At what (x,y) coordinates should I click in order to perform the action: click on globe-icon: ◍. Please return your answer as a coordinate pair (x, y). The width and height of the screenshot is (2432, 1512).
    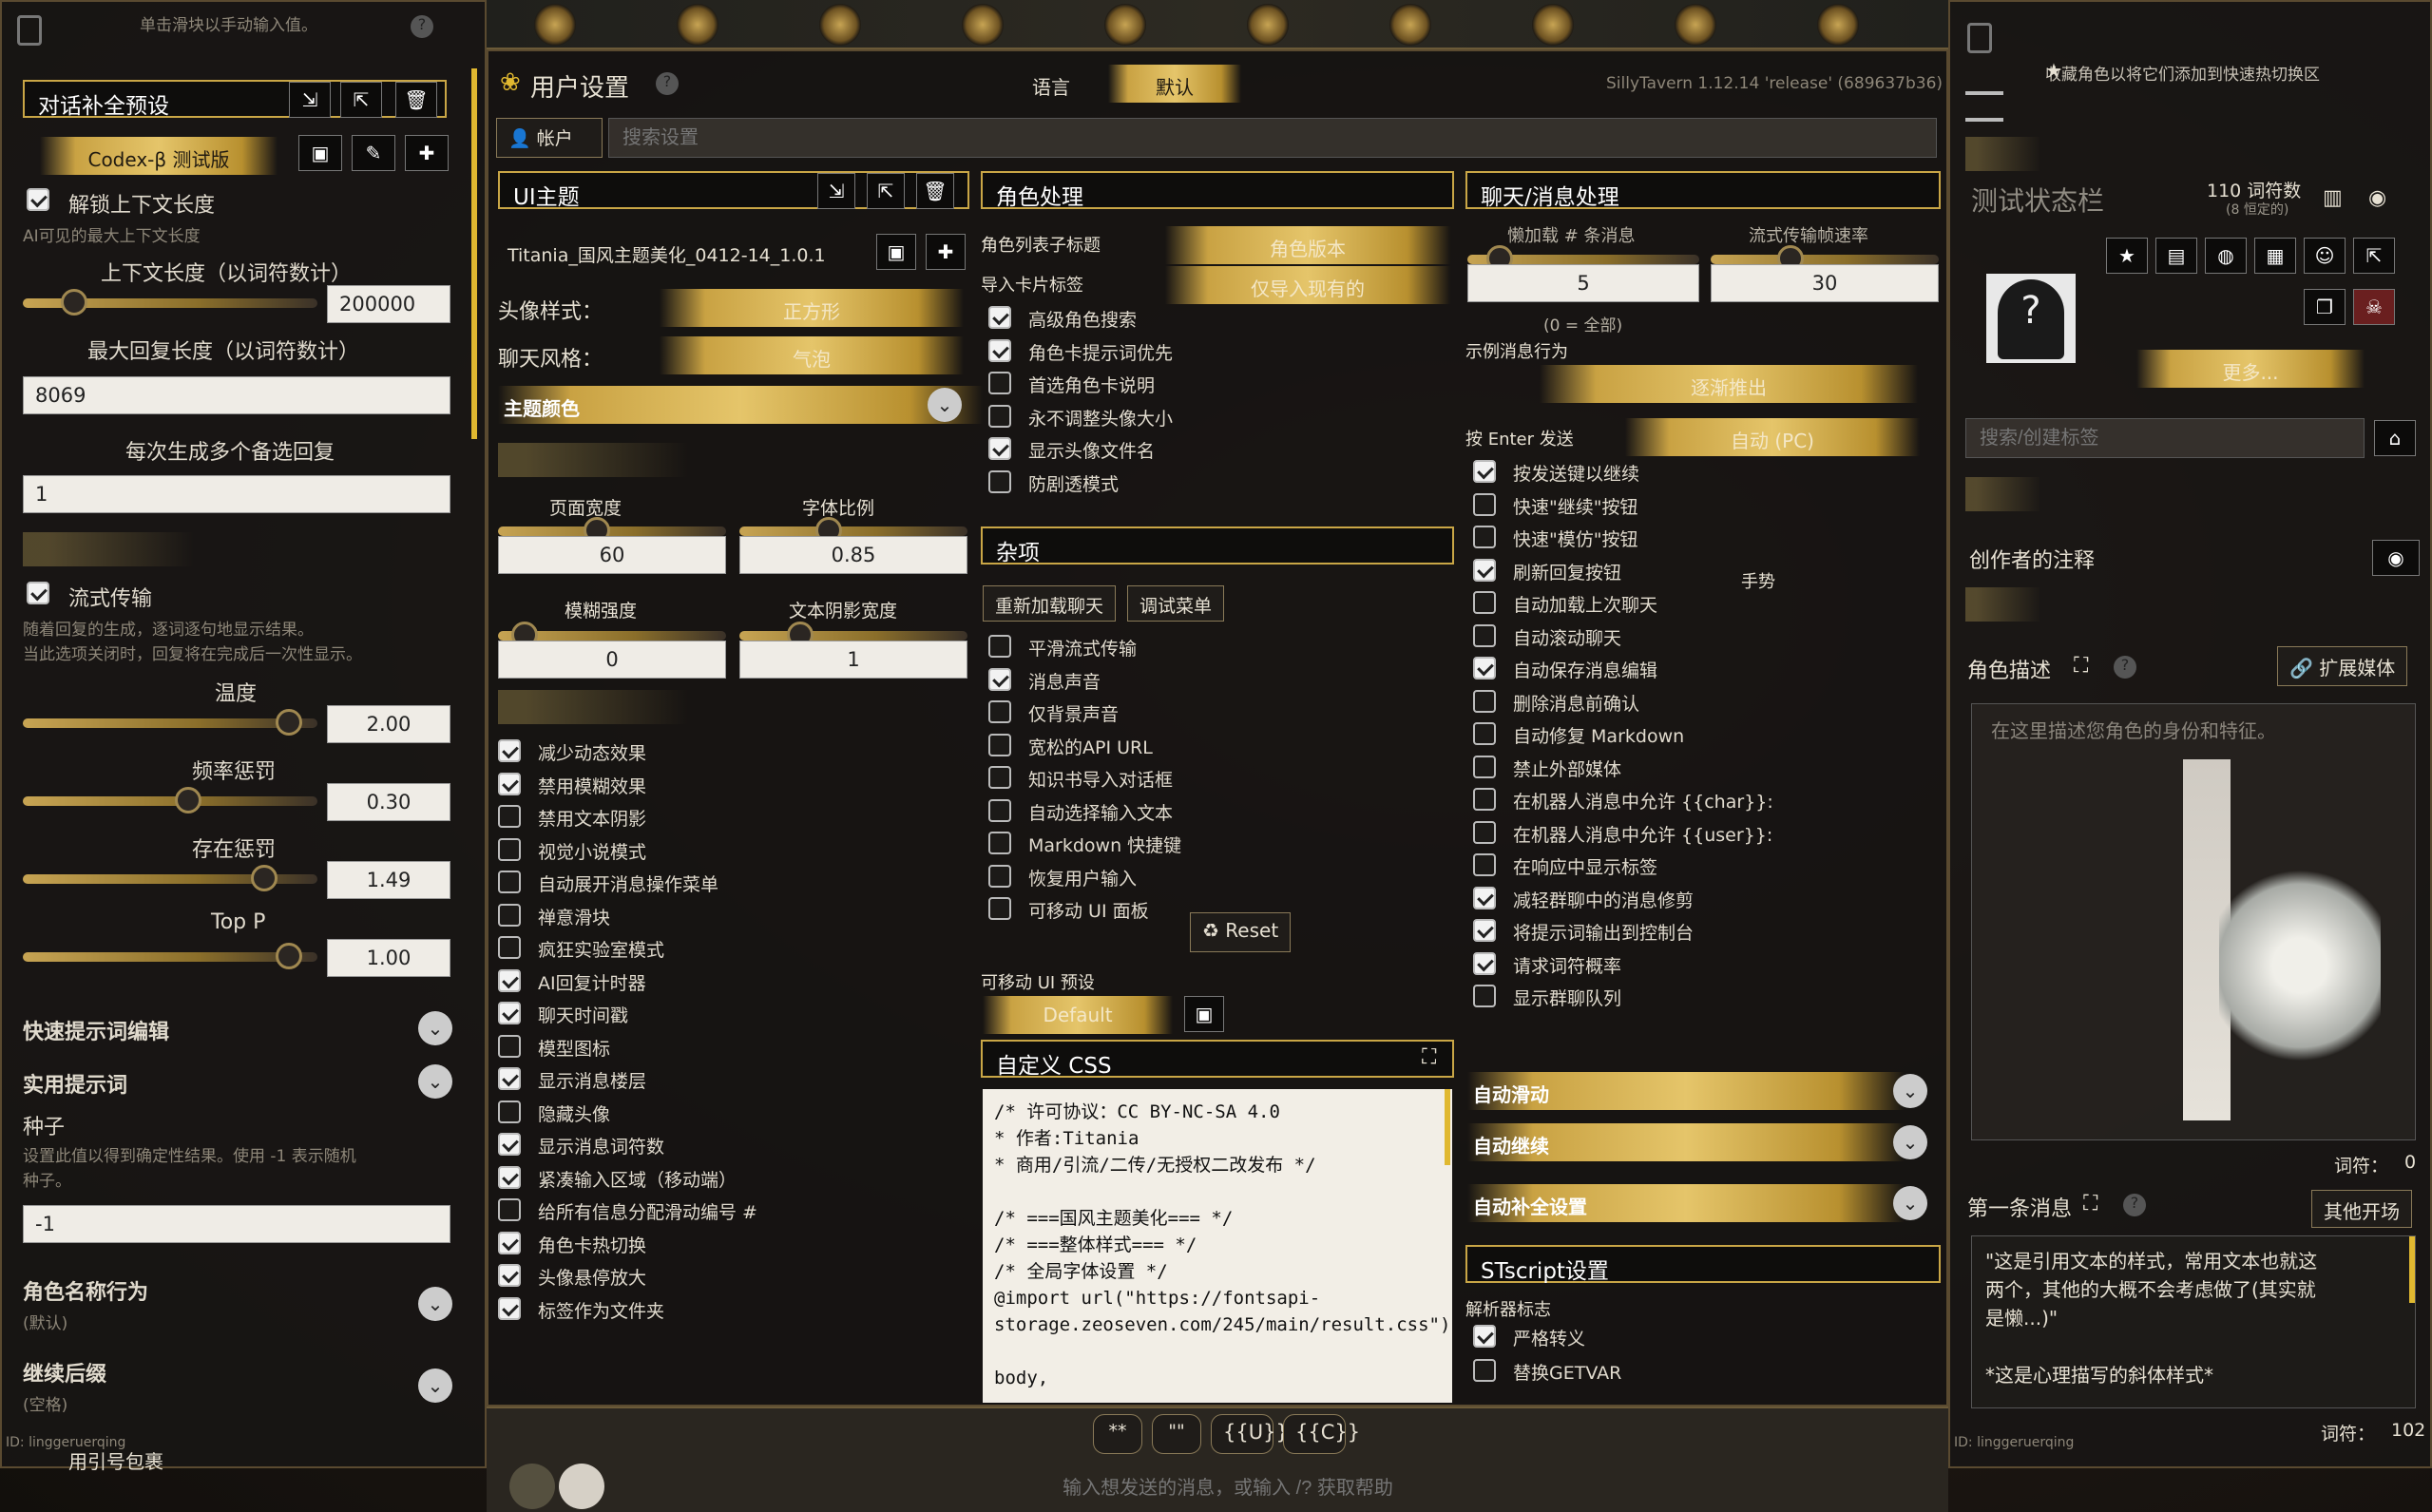
    Looking at the image, I should click on (2226, 256).